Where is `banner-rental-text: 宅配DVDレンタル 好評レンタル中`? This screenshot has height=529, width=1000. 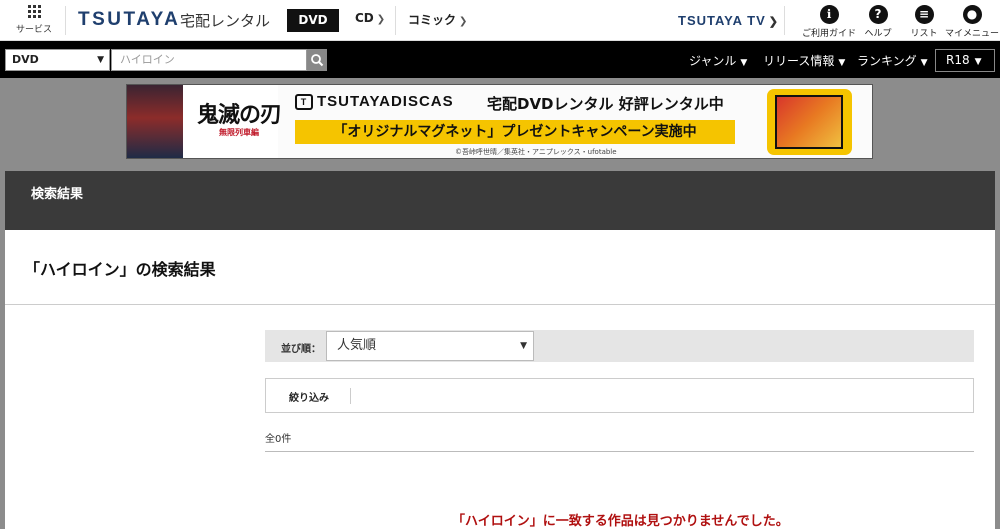 banner-rental-text: 宅配DVDレンタル 好評レンタル中 is located at coordinates (605, 104).